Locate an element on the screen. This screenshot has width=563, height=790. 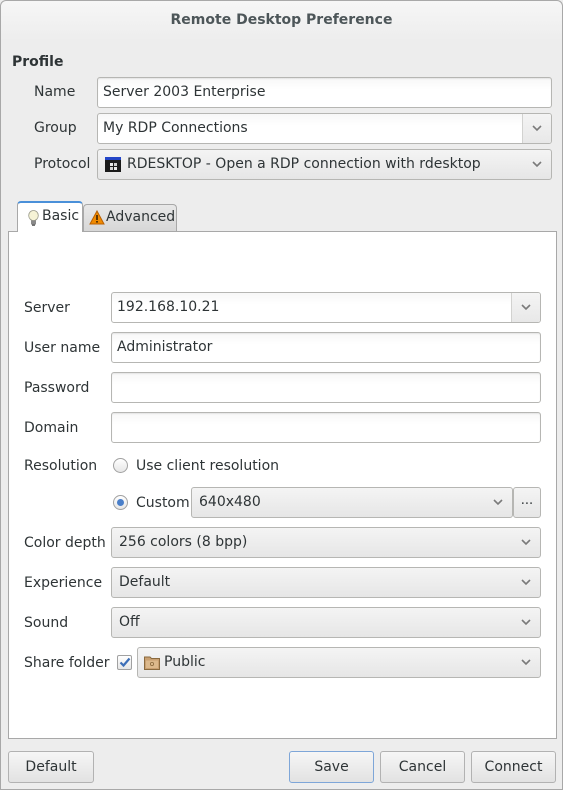
server-dropdown-button is located at coordinates (525, 307).